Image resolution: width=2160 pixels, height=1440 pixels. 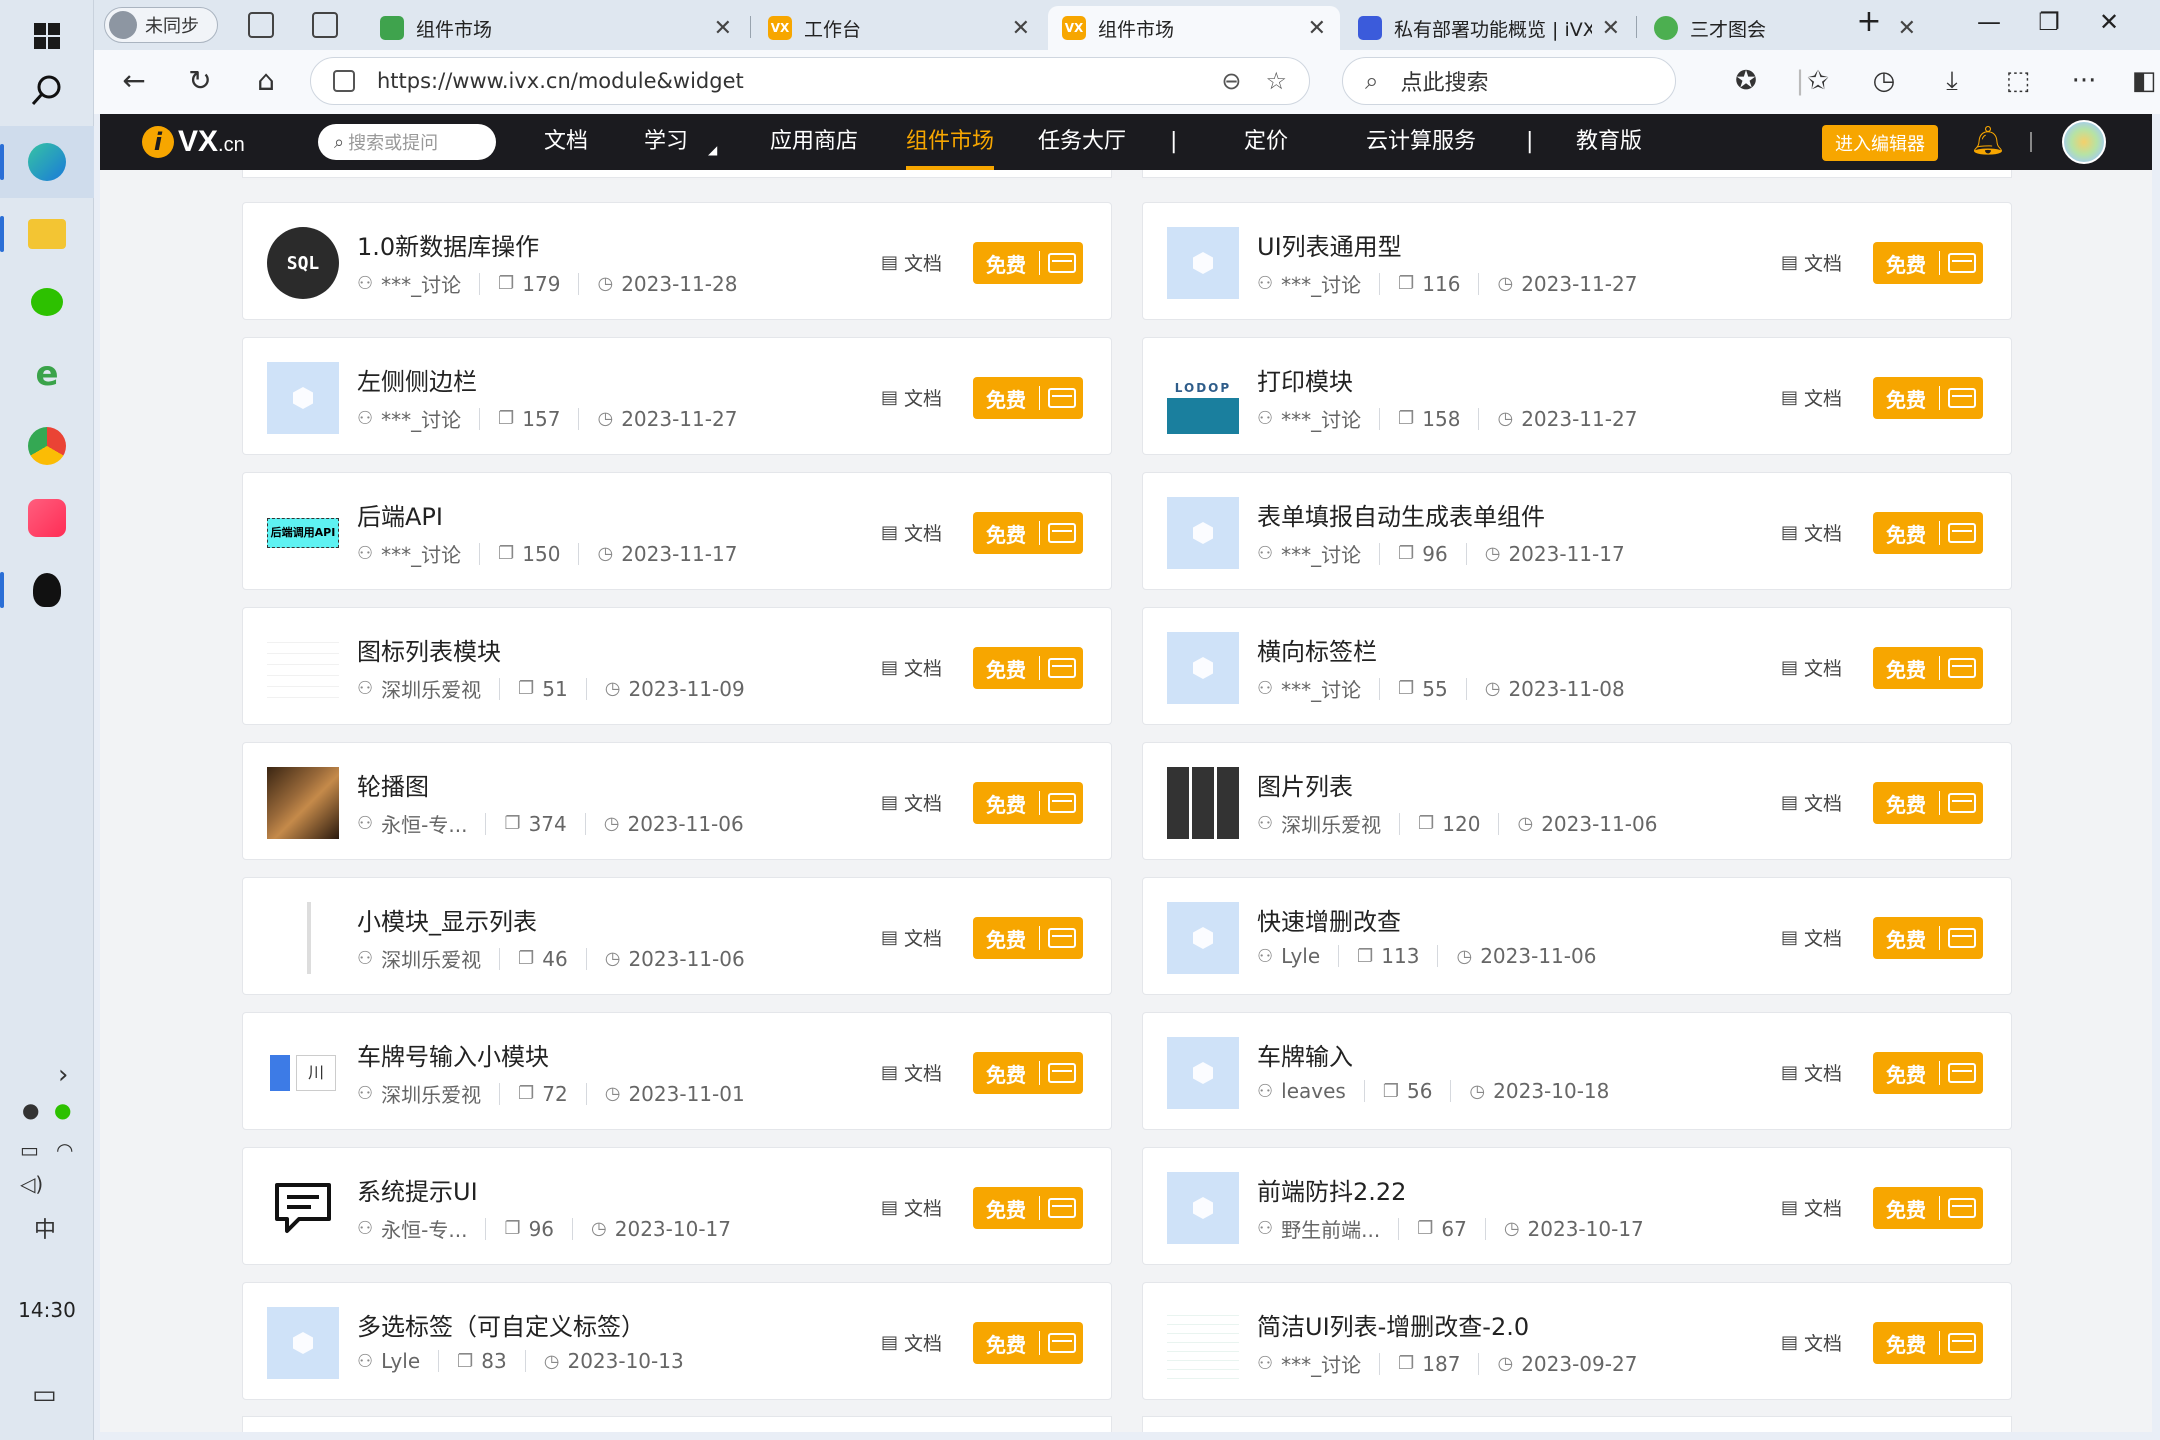 What do you see at coordinates (62, 1110) in the screenshot?
I see `tray-wechat-icon: ●` at bounding box center [62, 1110].